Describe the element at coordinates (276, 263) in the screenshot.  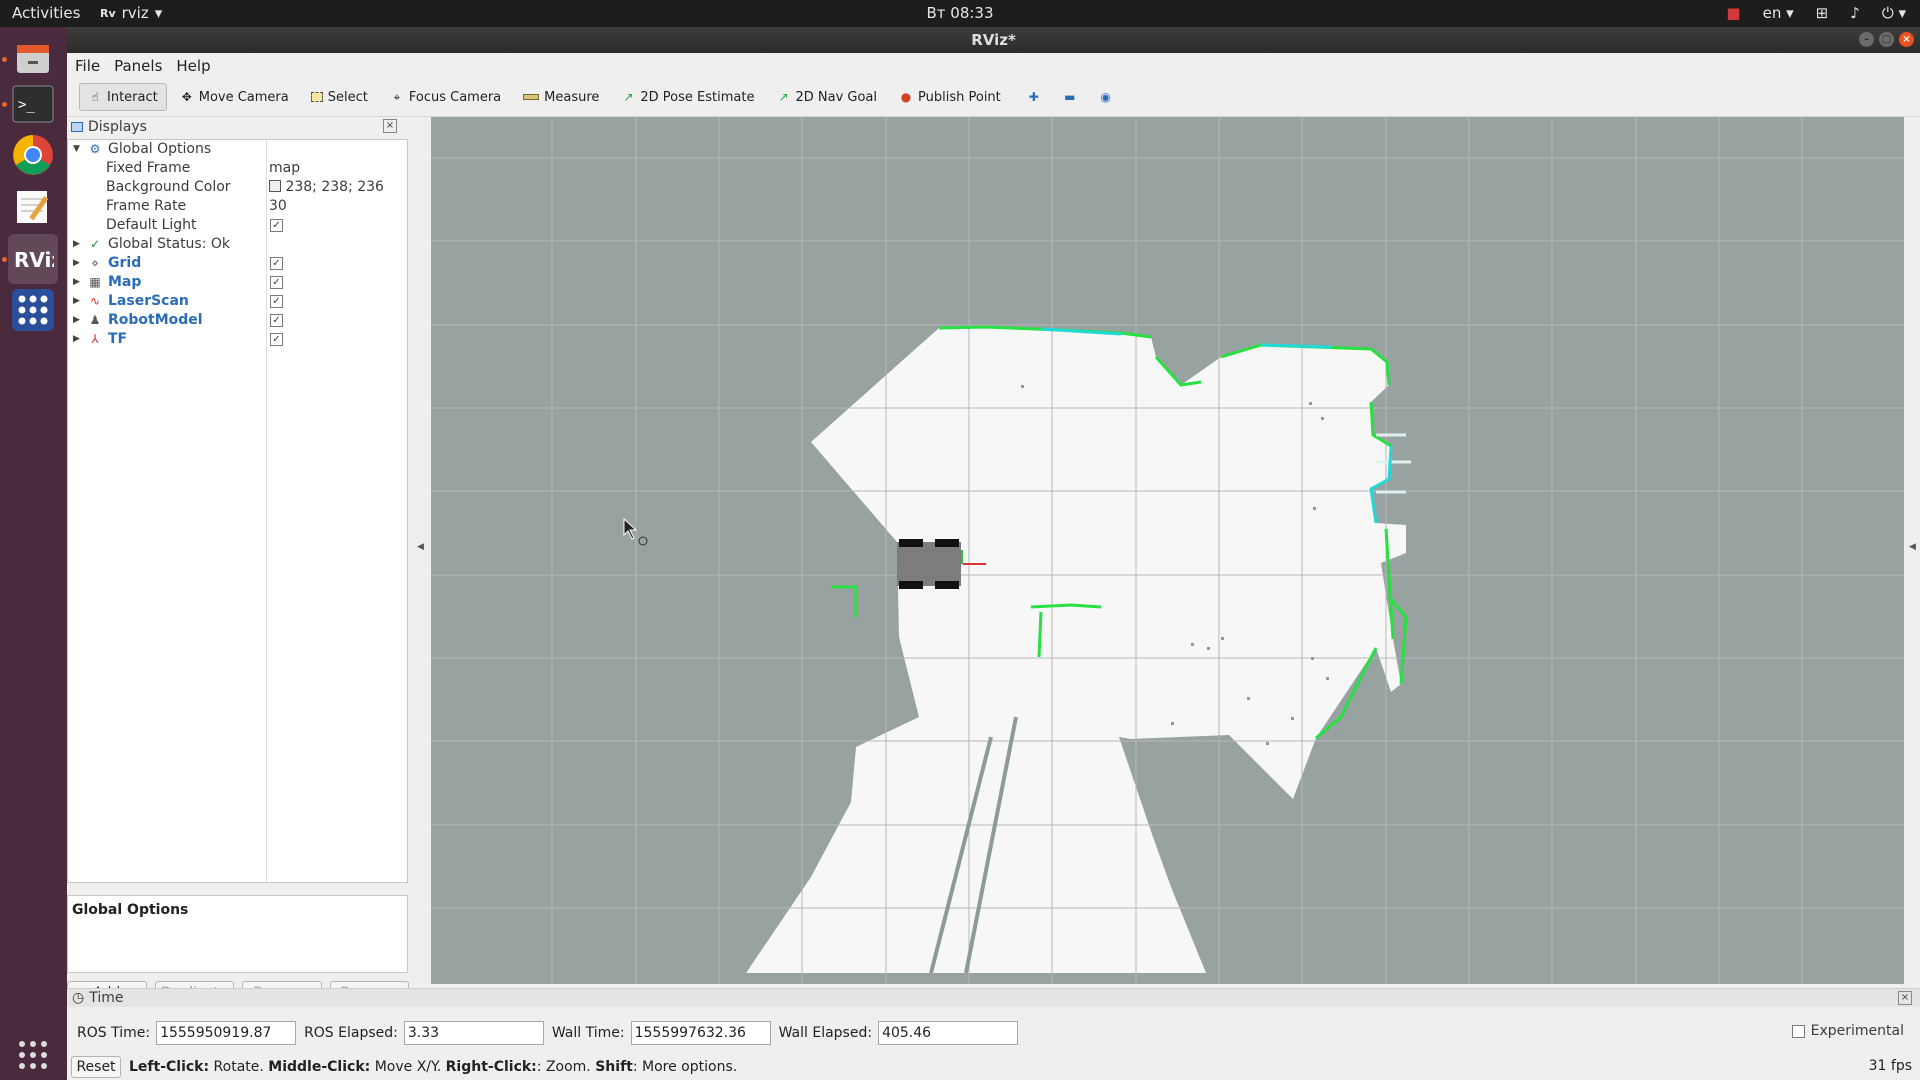
I see `grid-enabled-checkbox: ✓` at that location.